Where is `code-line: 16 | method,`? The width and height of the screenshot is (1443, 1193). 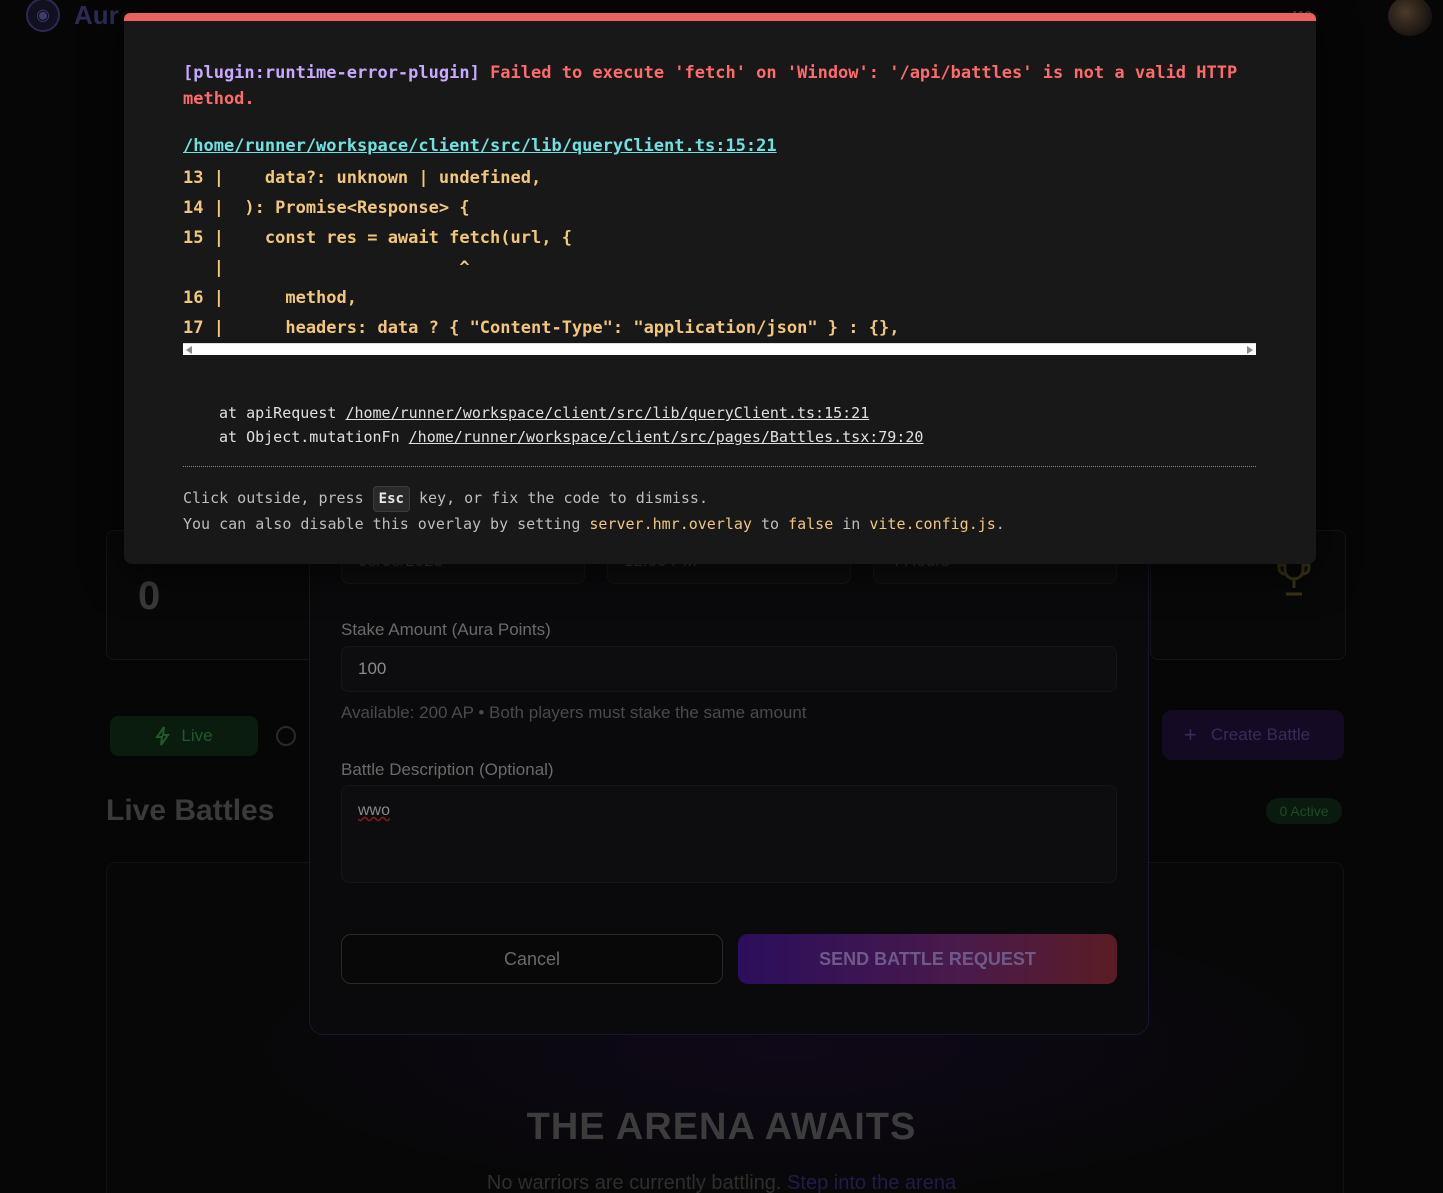 code-line: 16 | method, is located at coordinates (270, 298).